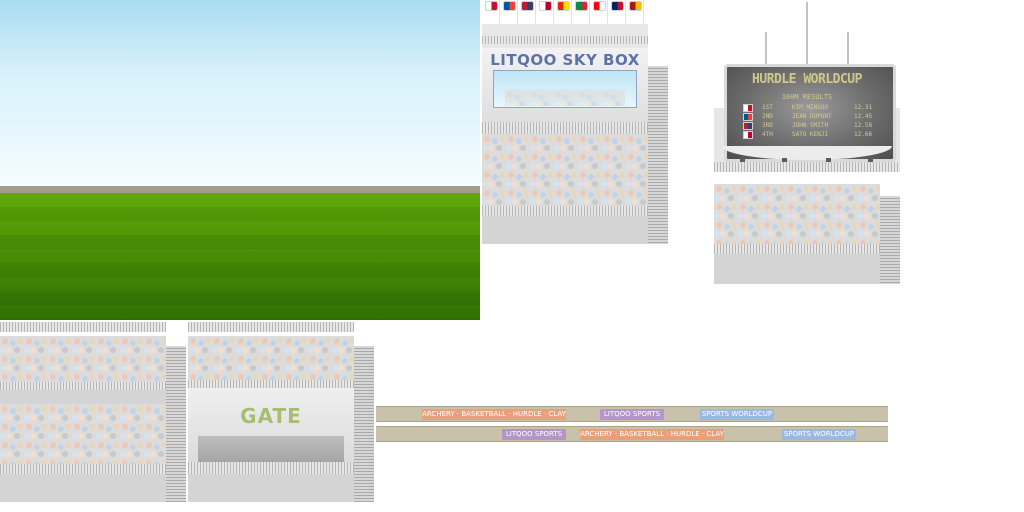  I want to click on gate-label: GATE, so click(271, 416).